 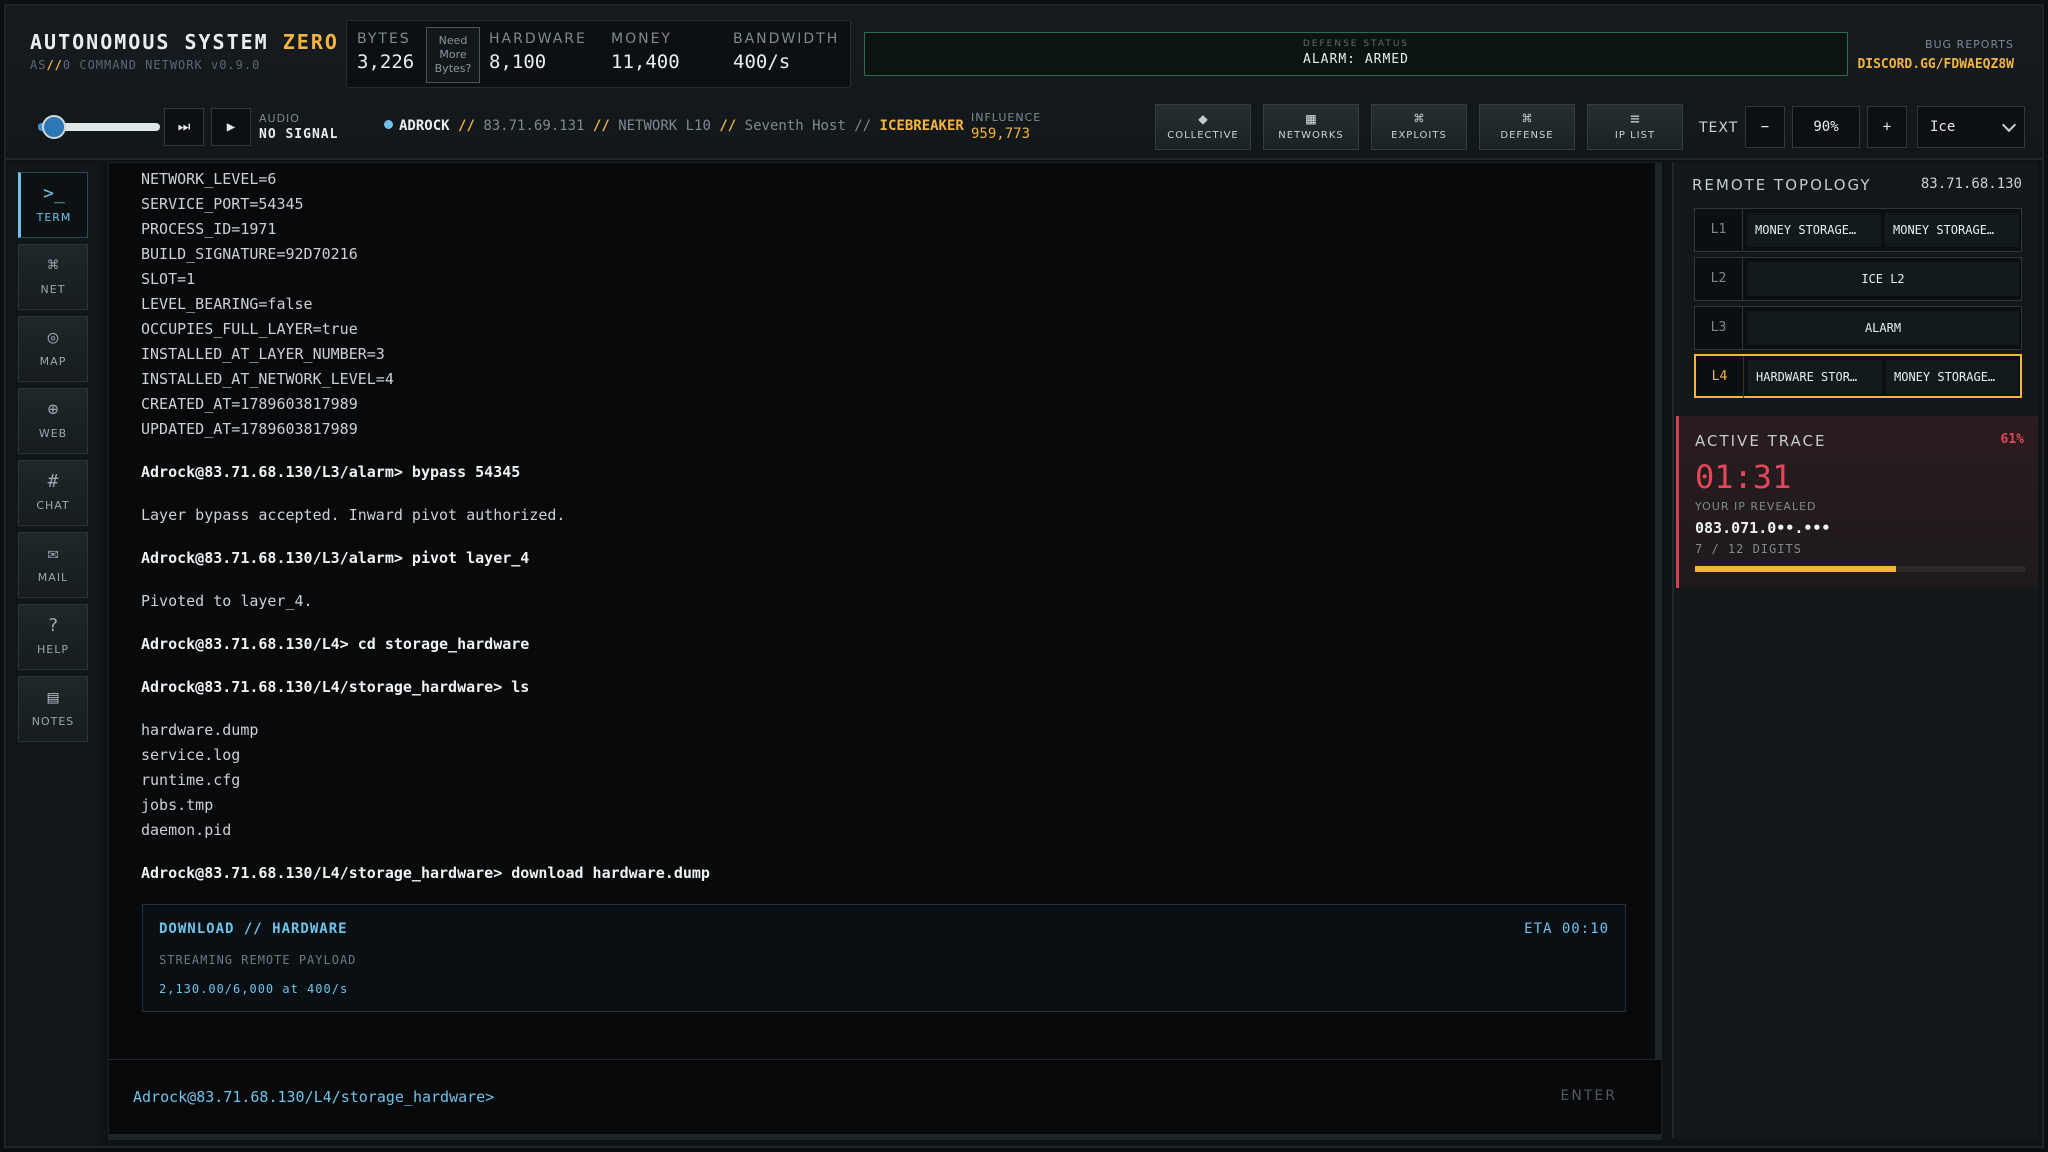 What do you see at coordinates (388, 124) in the screenshot?
I see `online-indicator-icon` at bounding box center [388, 124].